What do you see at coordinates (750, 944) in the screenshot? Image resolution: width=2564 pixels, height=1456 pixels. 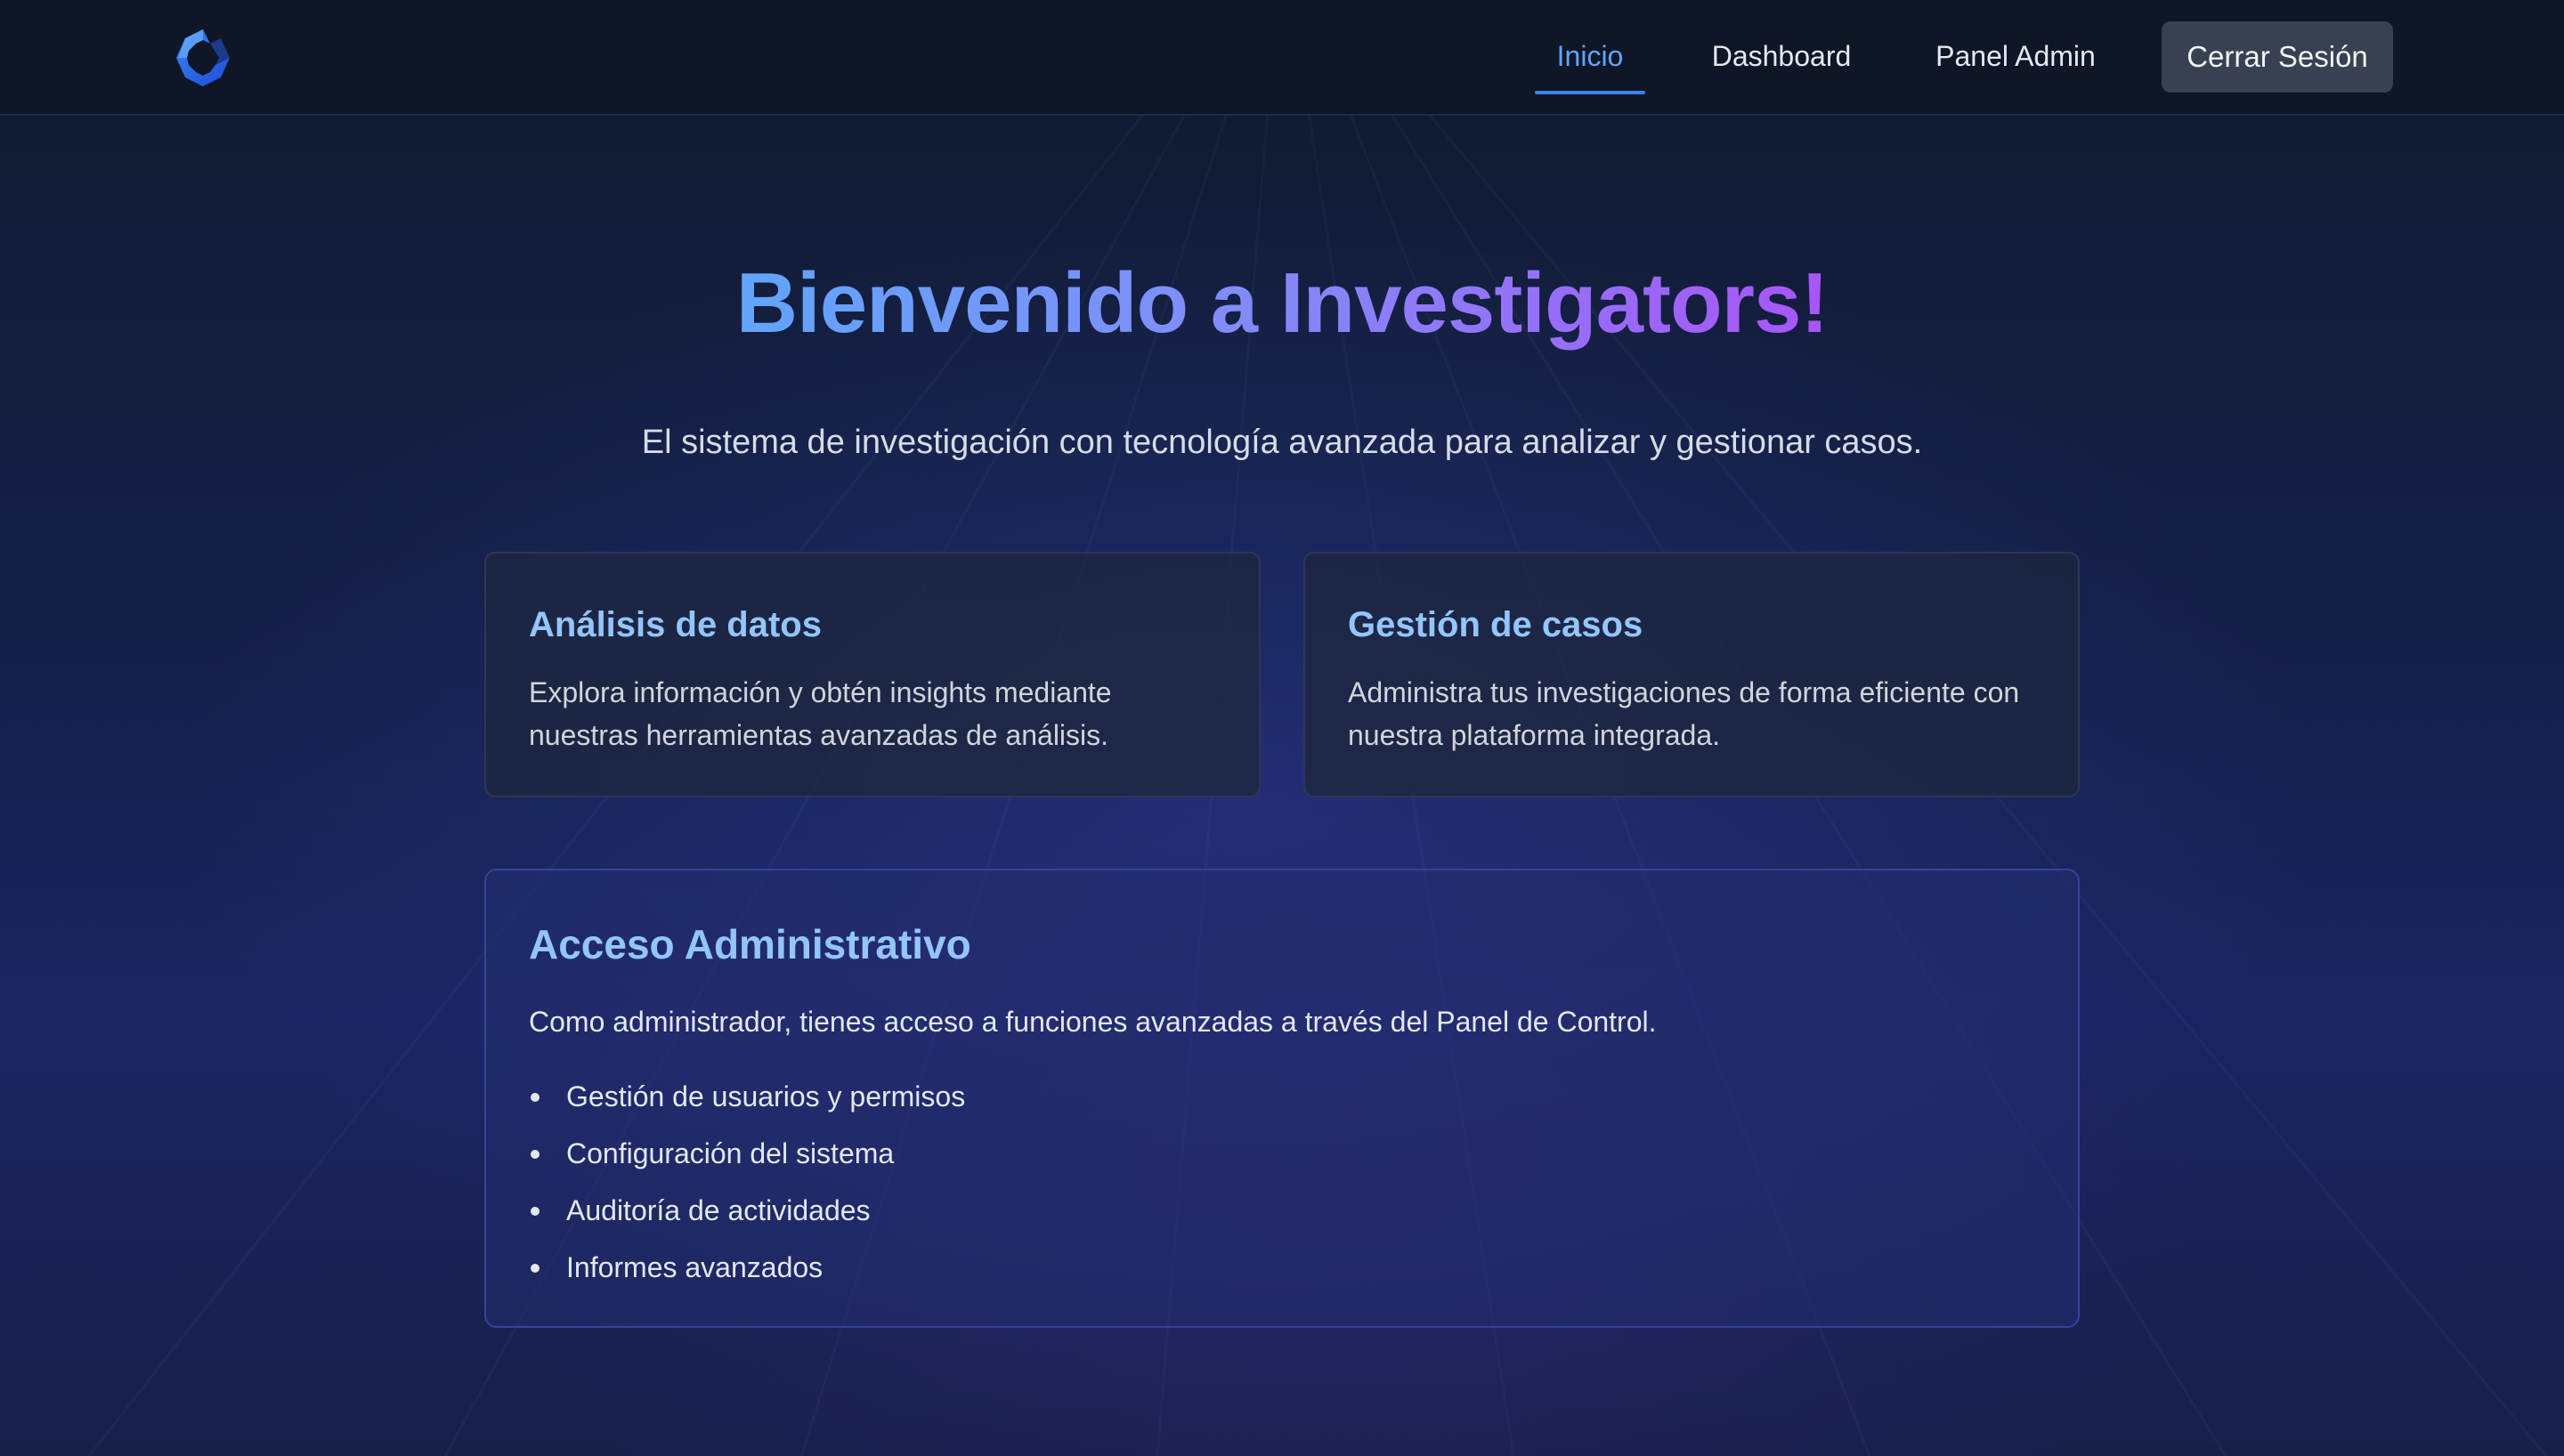 I see `admin-card-title: Acceso Administrativo` at bounding box center [750, 944].